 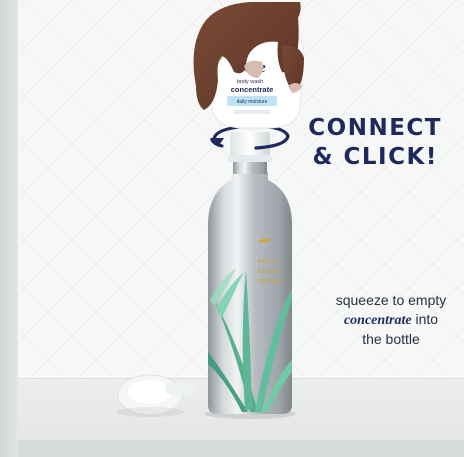 I want to click on aluminum-bottle, so click(x=250, y=287).